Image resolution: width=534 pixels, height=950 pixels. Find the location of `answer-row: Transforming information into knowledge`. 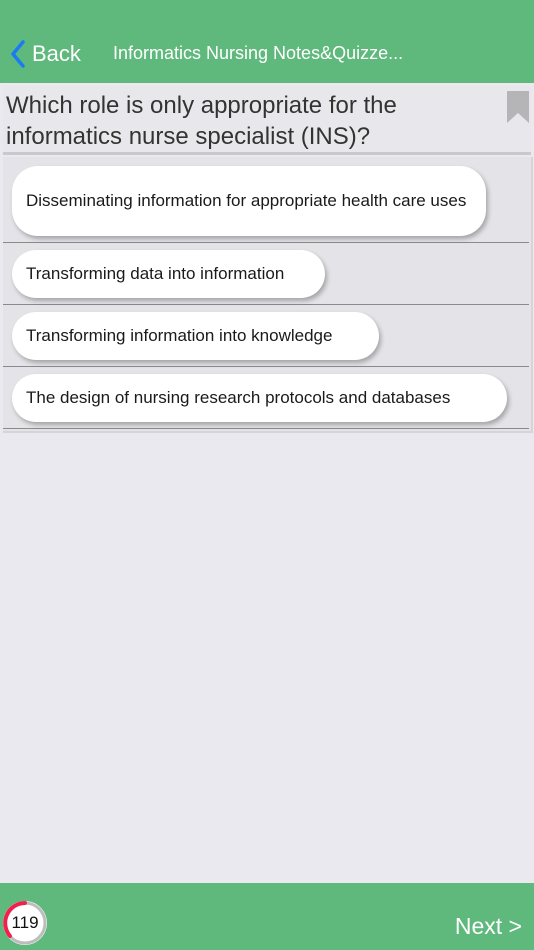

answer-row: Transforming information into knowledge is located at coordinates (266, 336).